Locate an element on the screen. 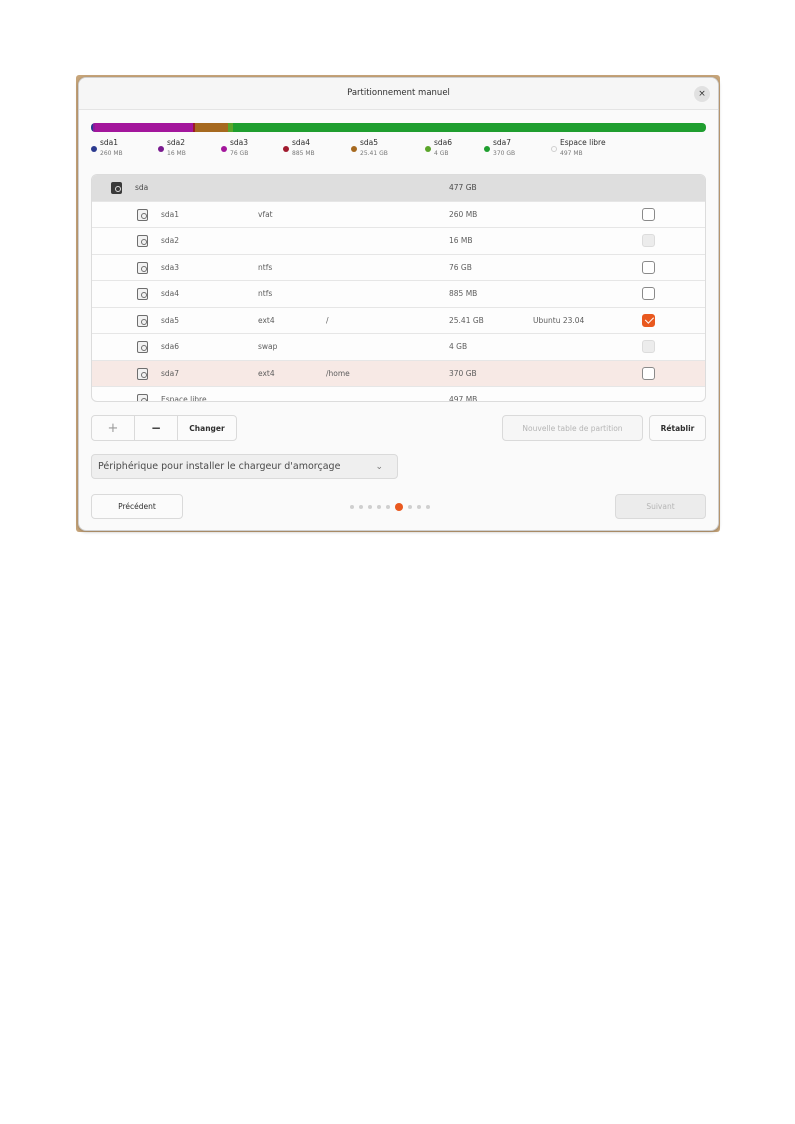 The height and width of the screenshot is (1124, 795). legend-name: sda1 is located at coordinates (109, 142).